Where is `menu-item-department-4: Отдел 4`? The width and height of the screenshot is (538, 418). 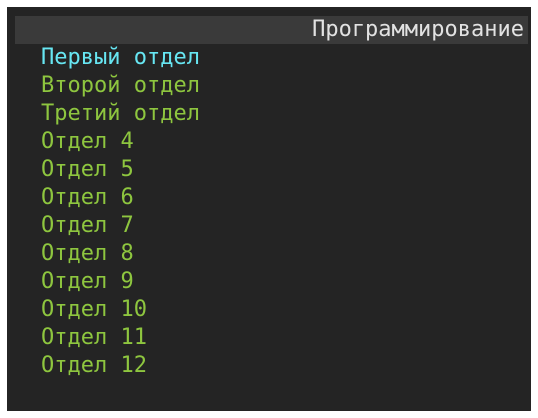 menu-item-department-4: Отдел 4 is located at coordinates (120, 142).